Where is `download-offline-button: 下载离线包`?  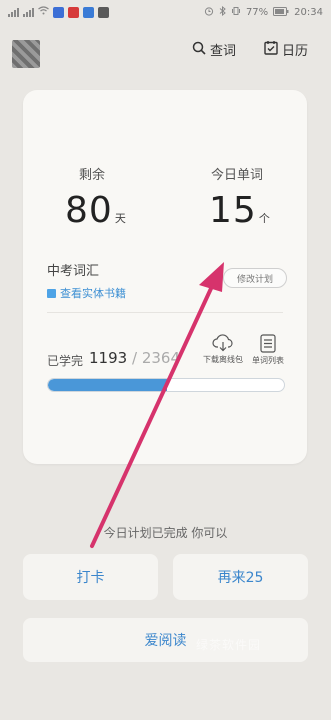 download-offline-button: 下载离线包 is located at coordinates (223, 349).